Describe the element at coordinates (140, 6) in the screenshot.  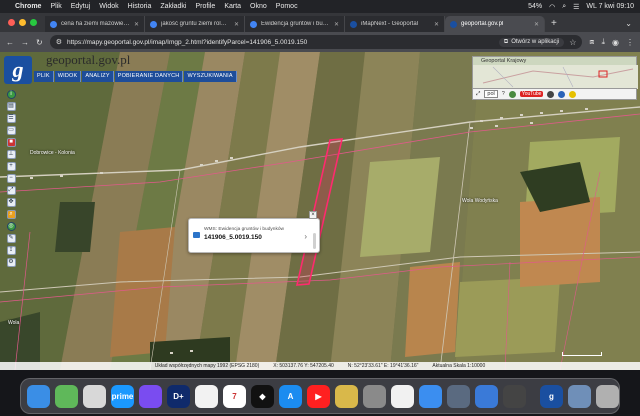
I see `menubar-item-history: Historia` at that location.